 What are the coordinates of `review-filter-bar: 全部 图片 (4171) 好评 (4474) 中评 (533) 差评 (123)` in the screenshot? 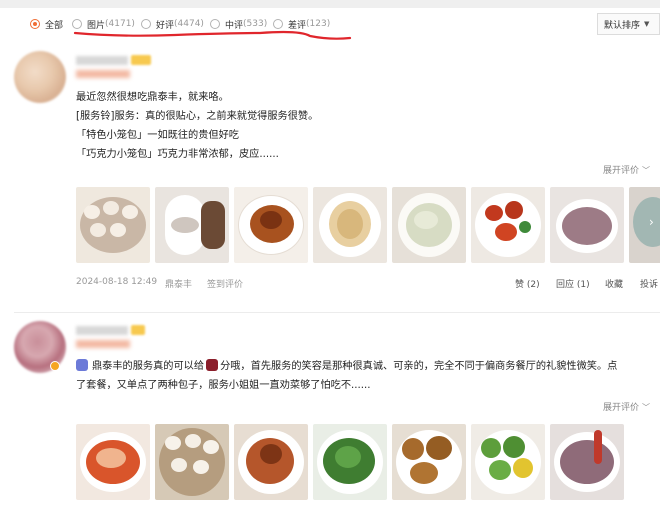 It's located at (330, 23).